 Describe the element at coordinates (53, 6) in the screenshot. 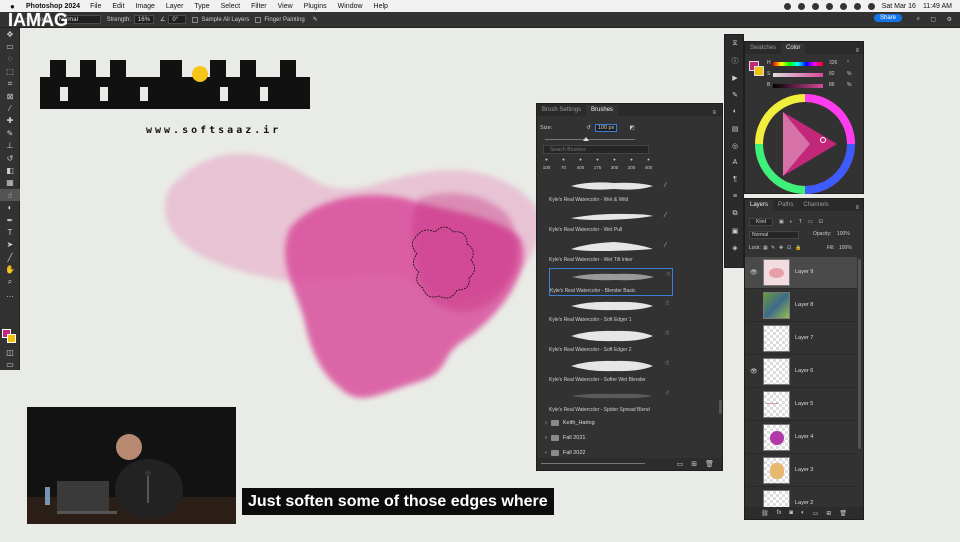

I see `app-name: Photoshop 2024` at that location.